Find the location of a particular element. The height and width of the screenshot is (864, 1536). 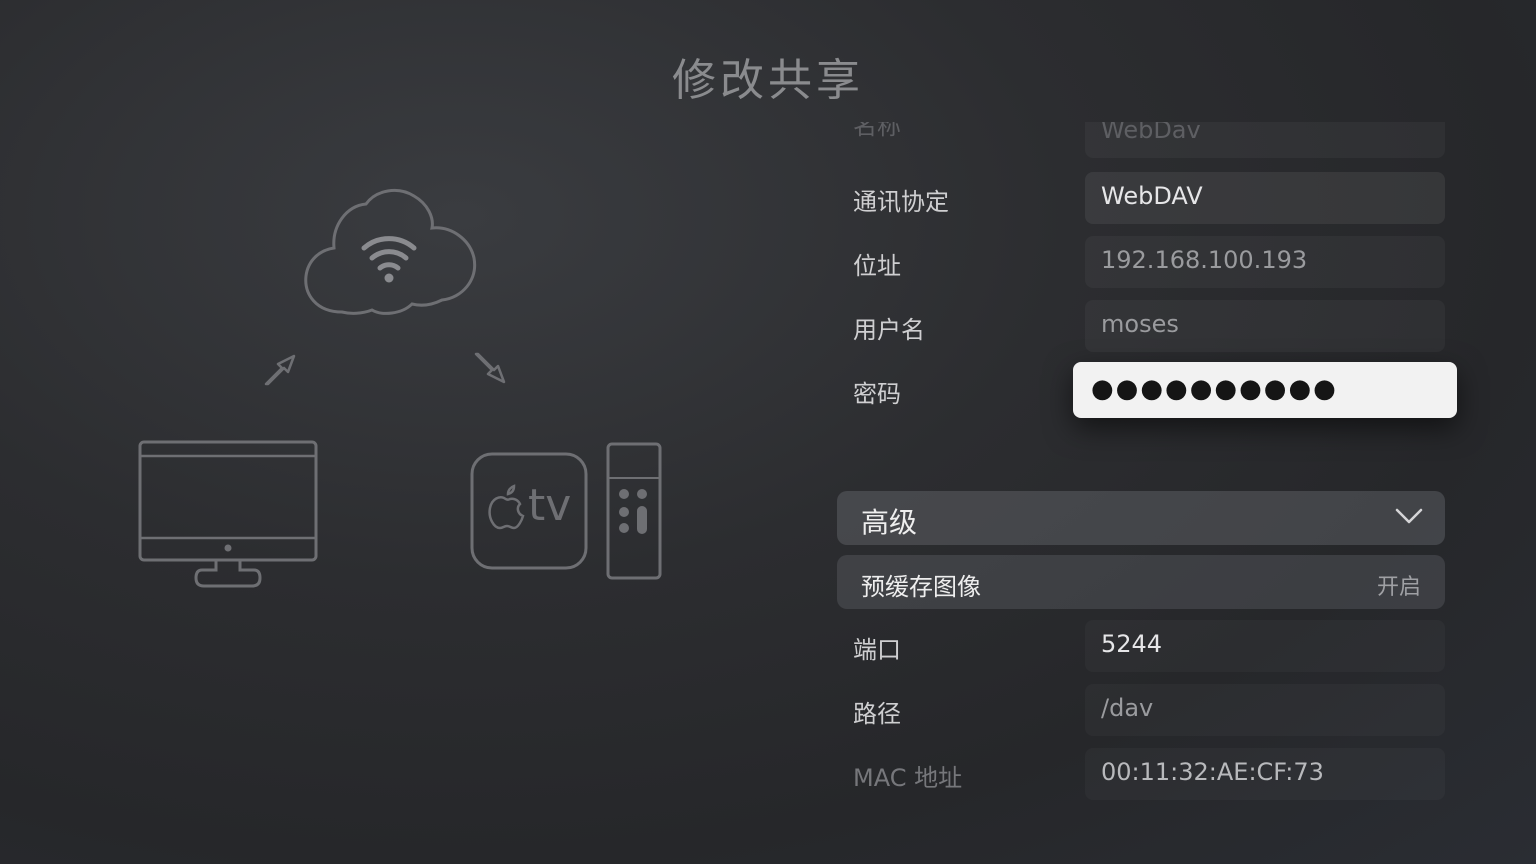

cloud-wifi-icon is located at coordinates (390, 251).